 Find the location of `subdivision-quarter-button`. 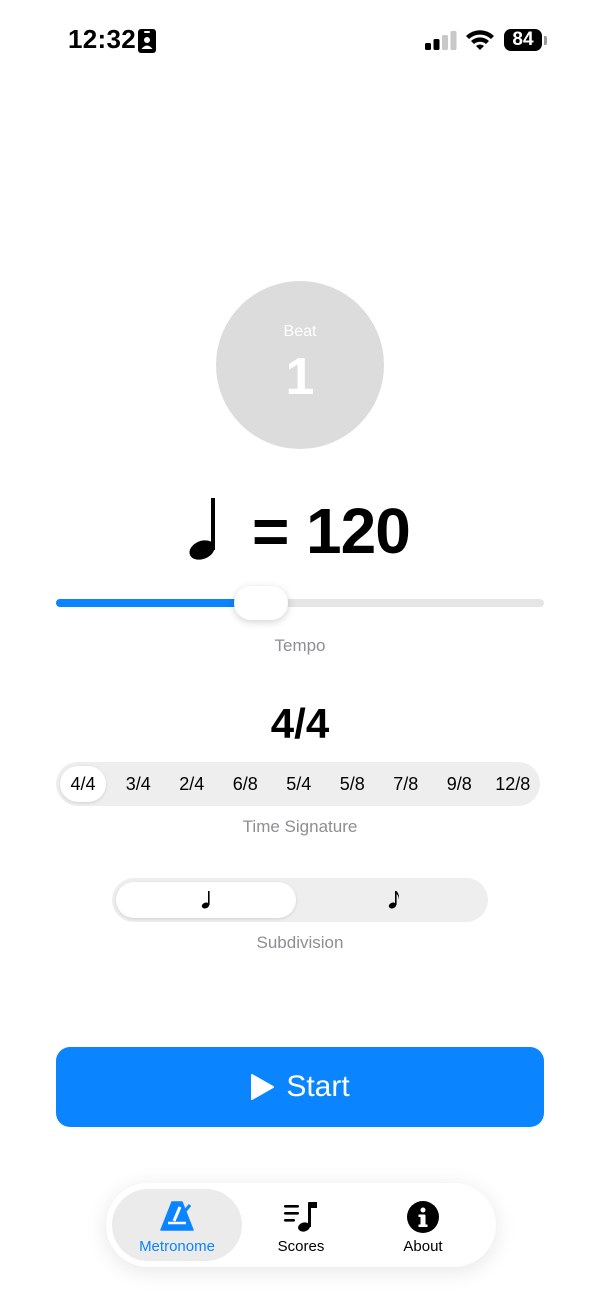

subdivision-quarter-button is located at coordinates (206, 900).